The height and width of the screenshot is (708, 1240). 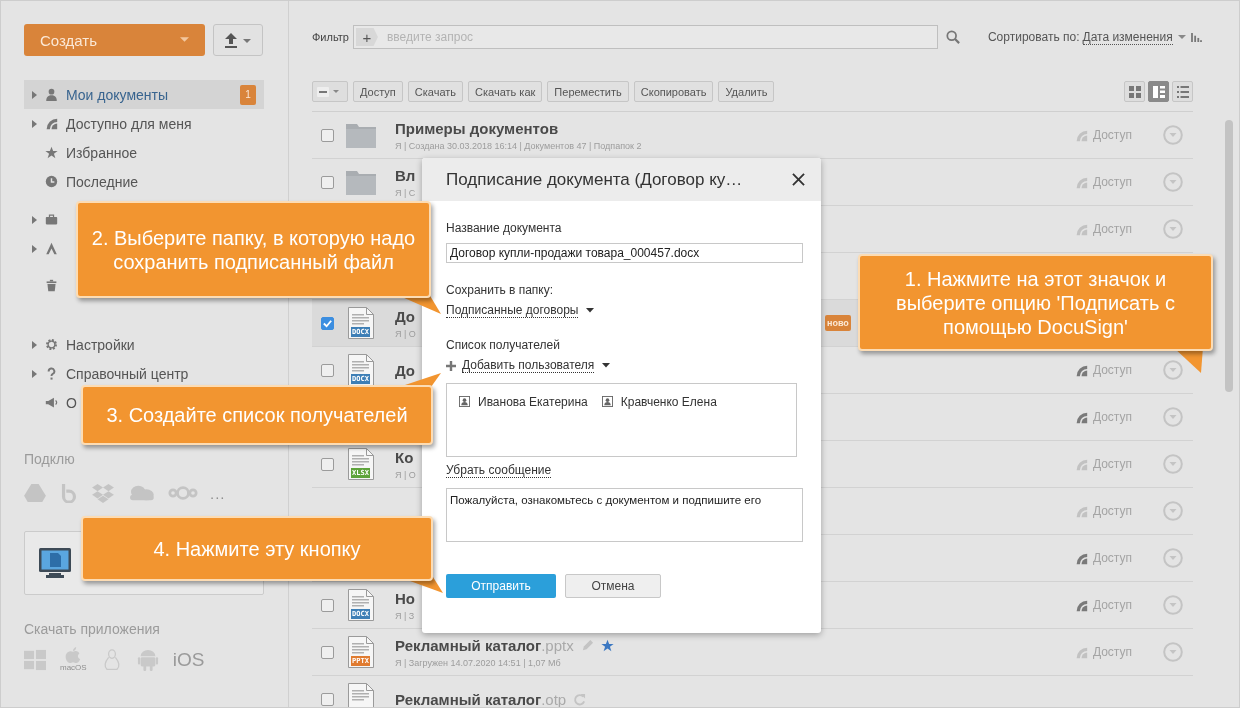 What do you see at coordinates (580, 699) in the screenshot?
I see `sync-icon` at bounding box center [580, 699].